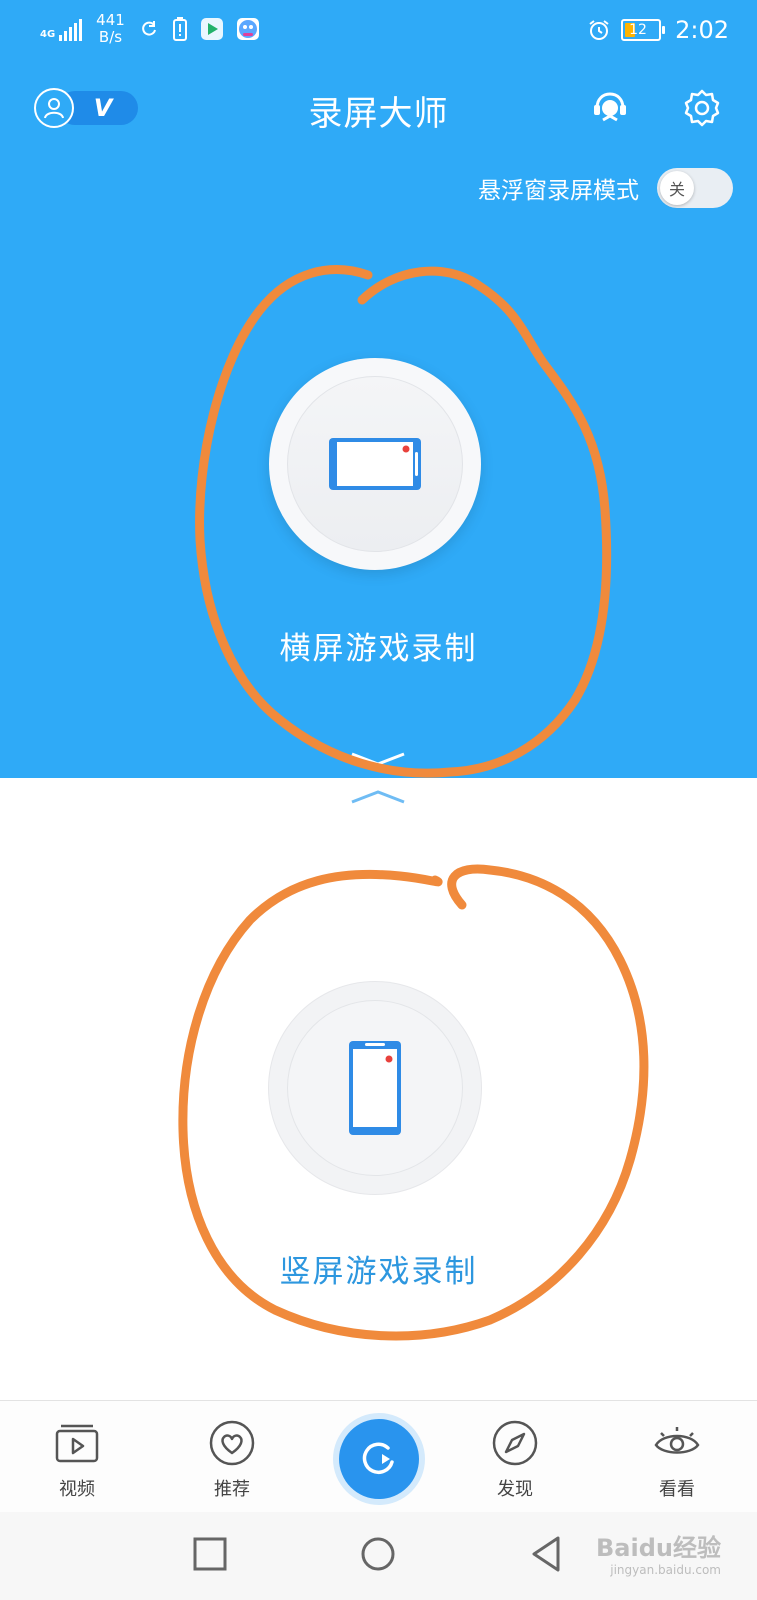 Image resolution: width=757 pixels, height=1600 pixels. I want to click on battery-level: 12, so click(638, 30).